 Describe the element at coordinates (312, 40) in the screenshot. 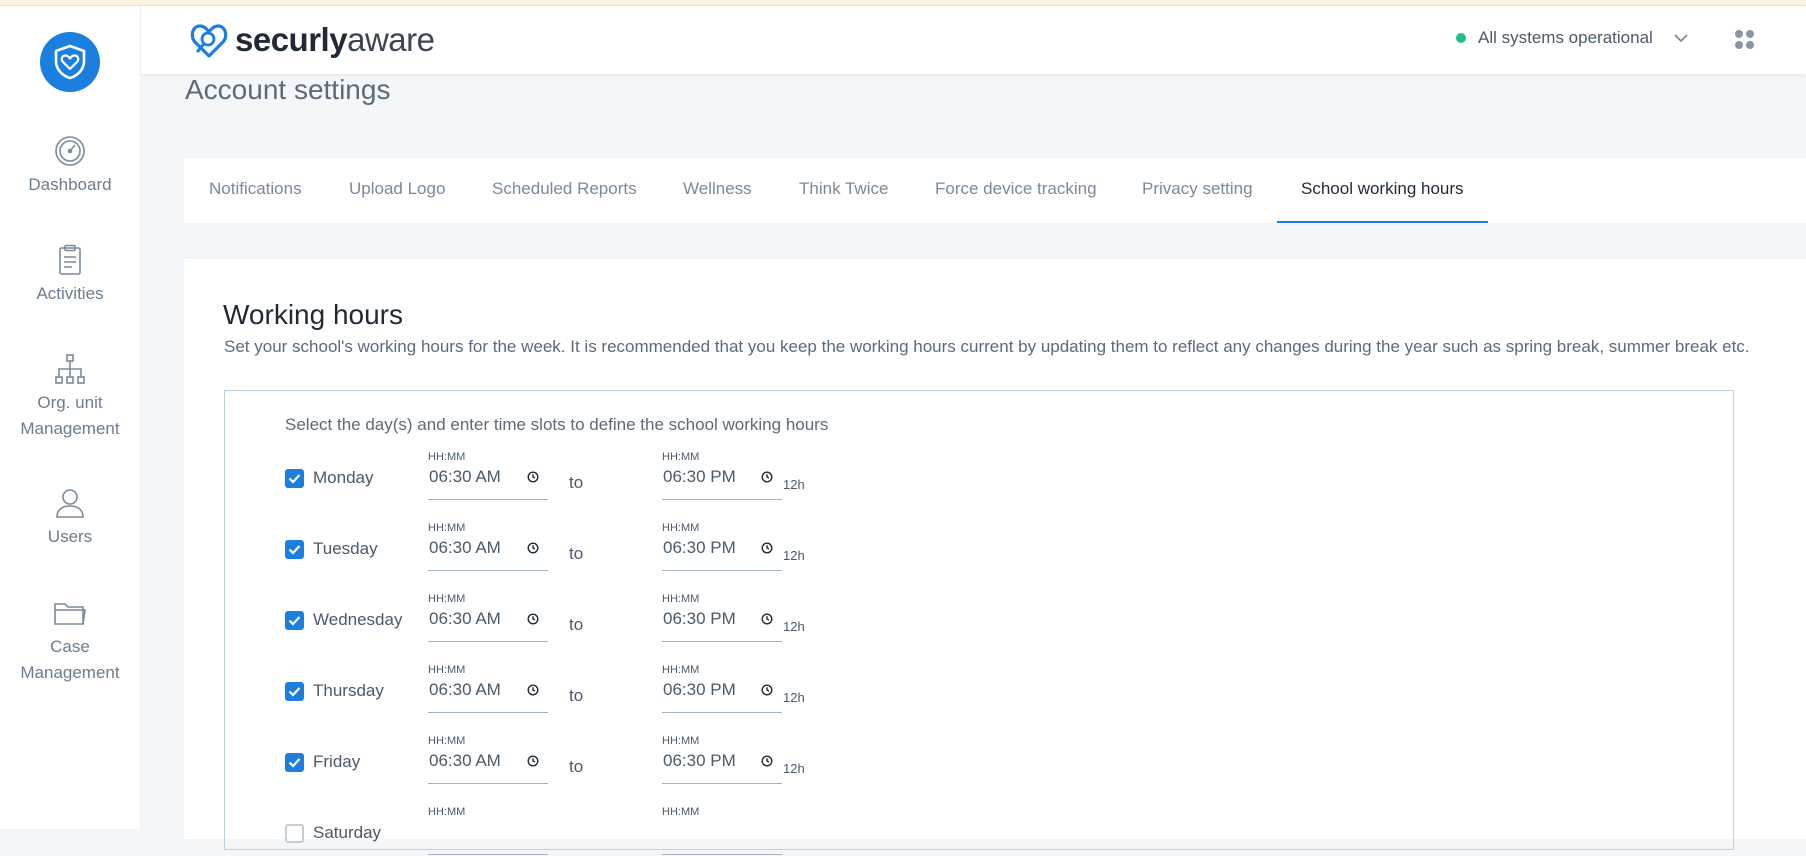

I see `brand-logo: securlyaware` at that location.